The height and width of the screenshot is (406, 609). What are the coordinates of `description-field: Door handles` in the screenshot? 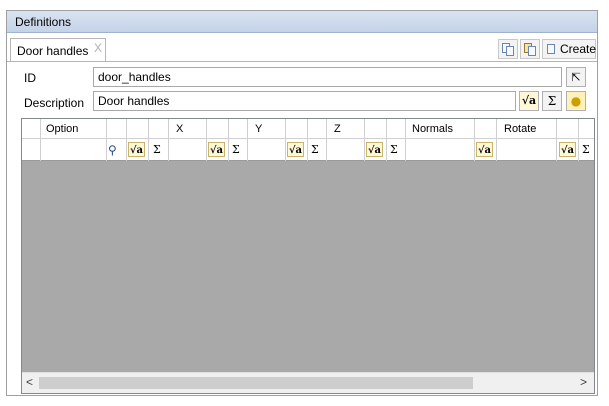 It's located at (304, 101).